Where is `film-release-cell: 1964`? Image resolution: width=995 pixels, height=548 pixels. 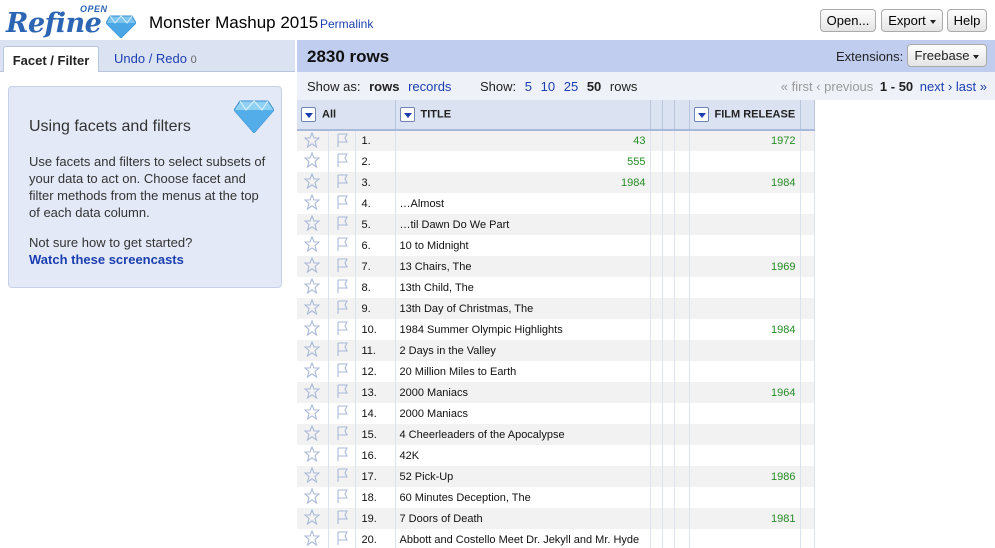 film-release-cell: 1964 is located at coordinates (745, 392).